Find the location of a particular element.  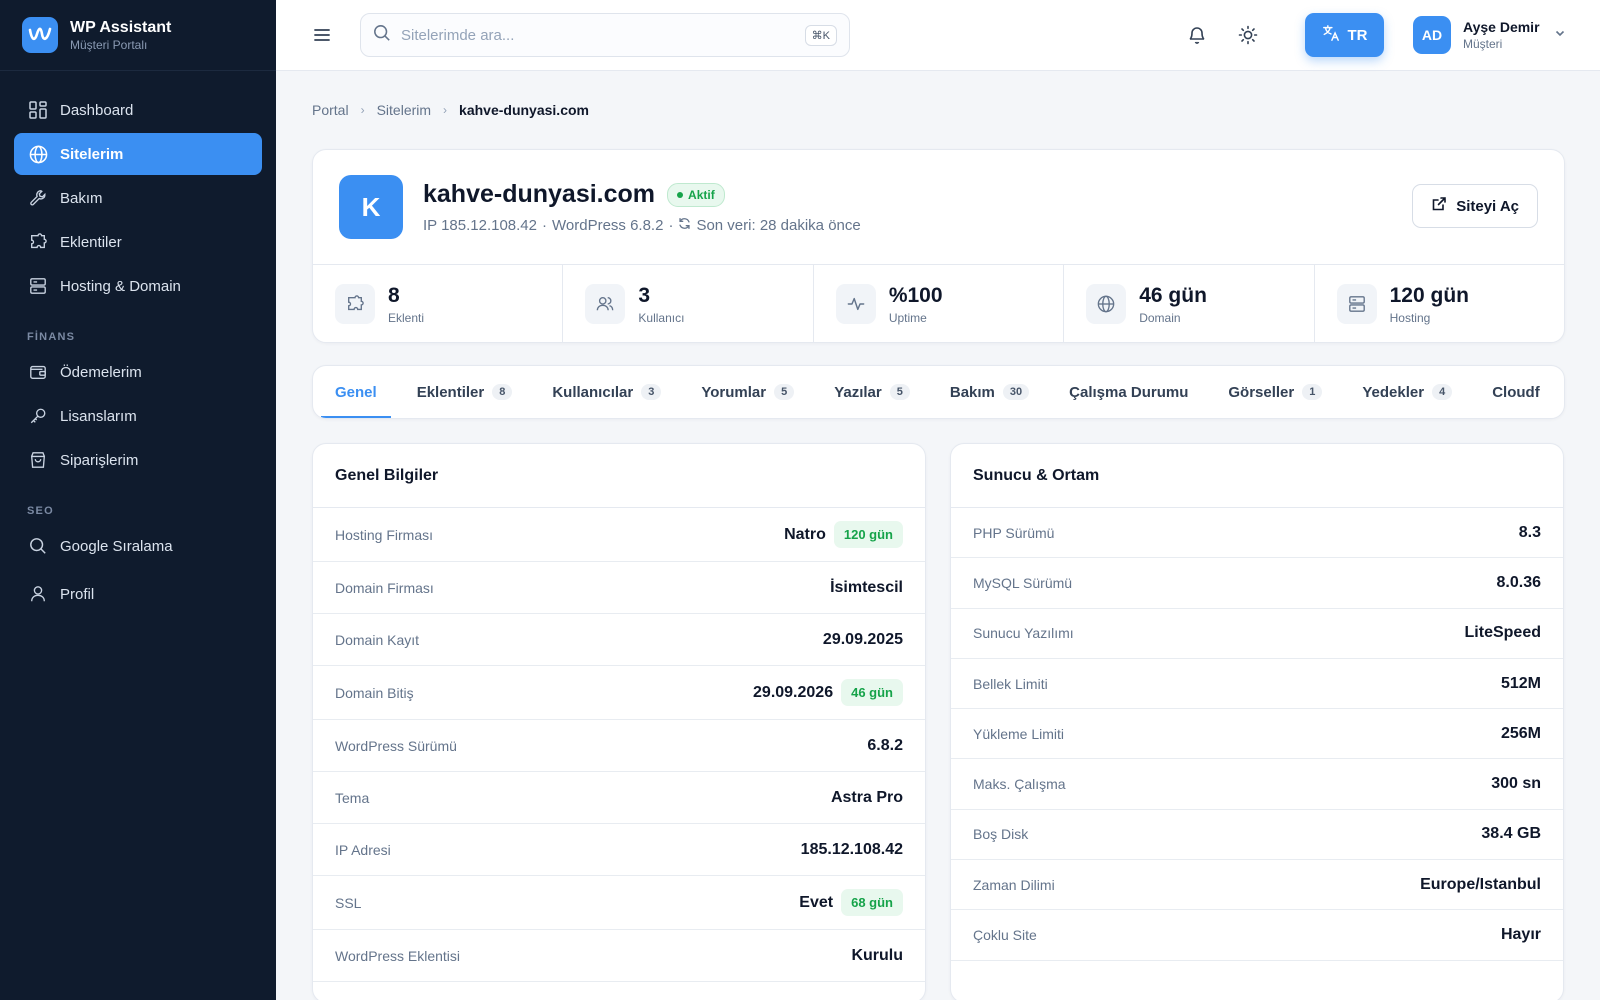

row-value: 6.8.2 is located at coordinates (885, 745).